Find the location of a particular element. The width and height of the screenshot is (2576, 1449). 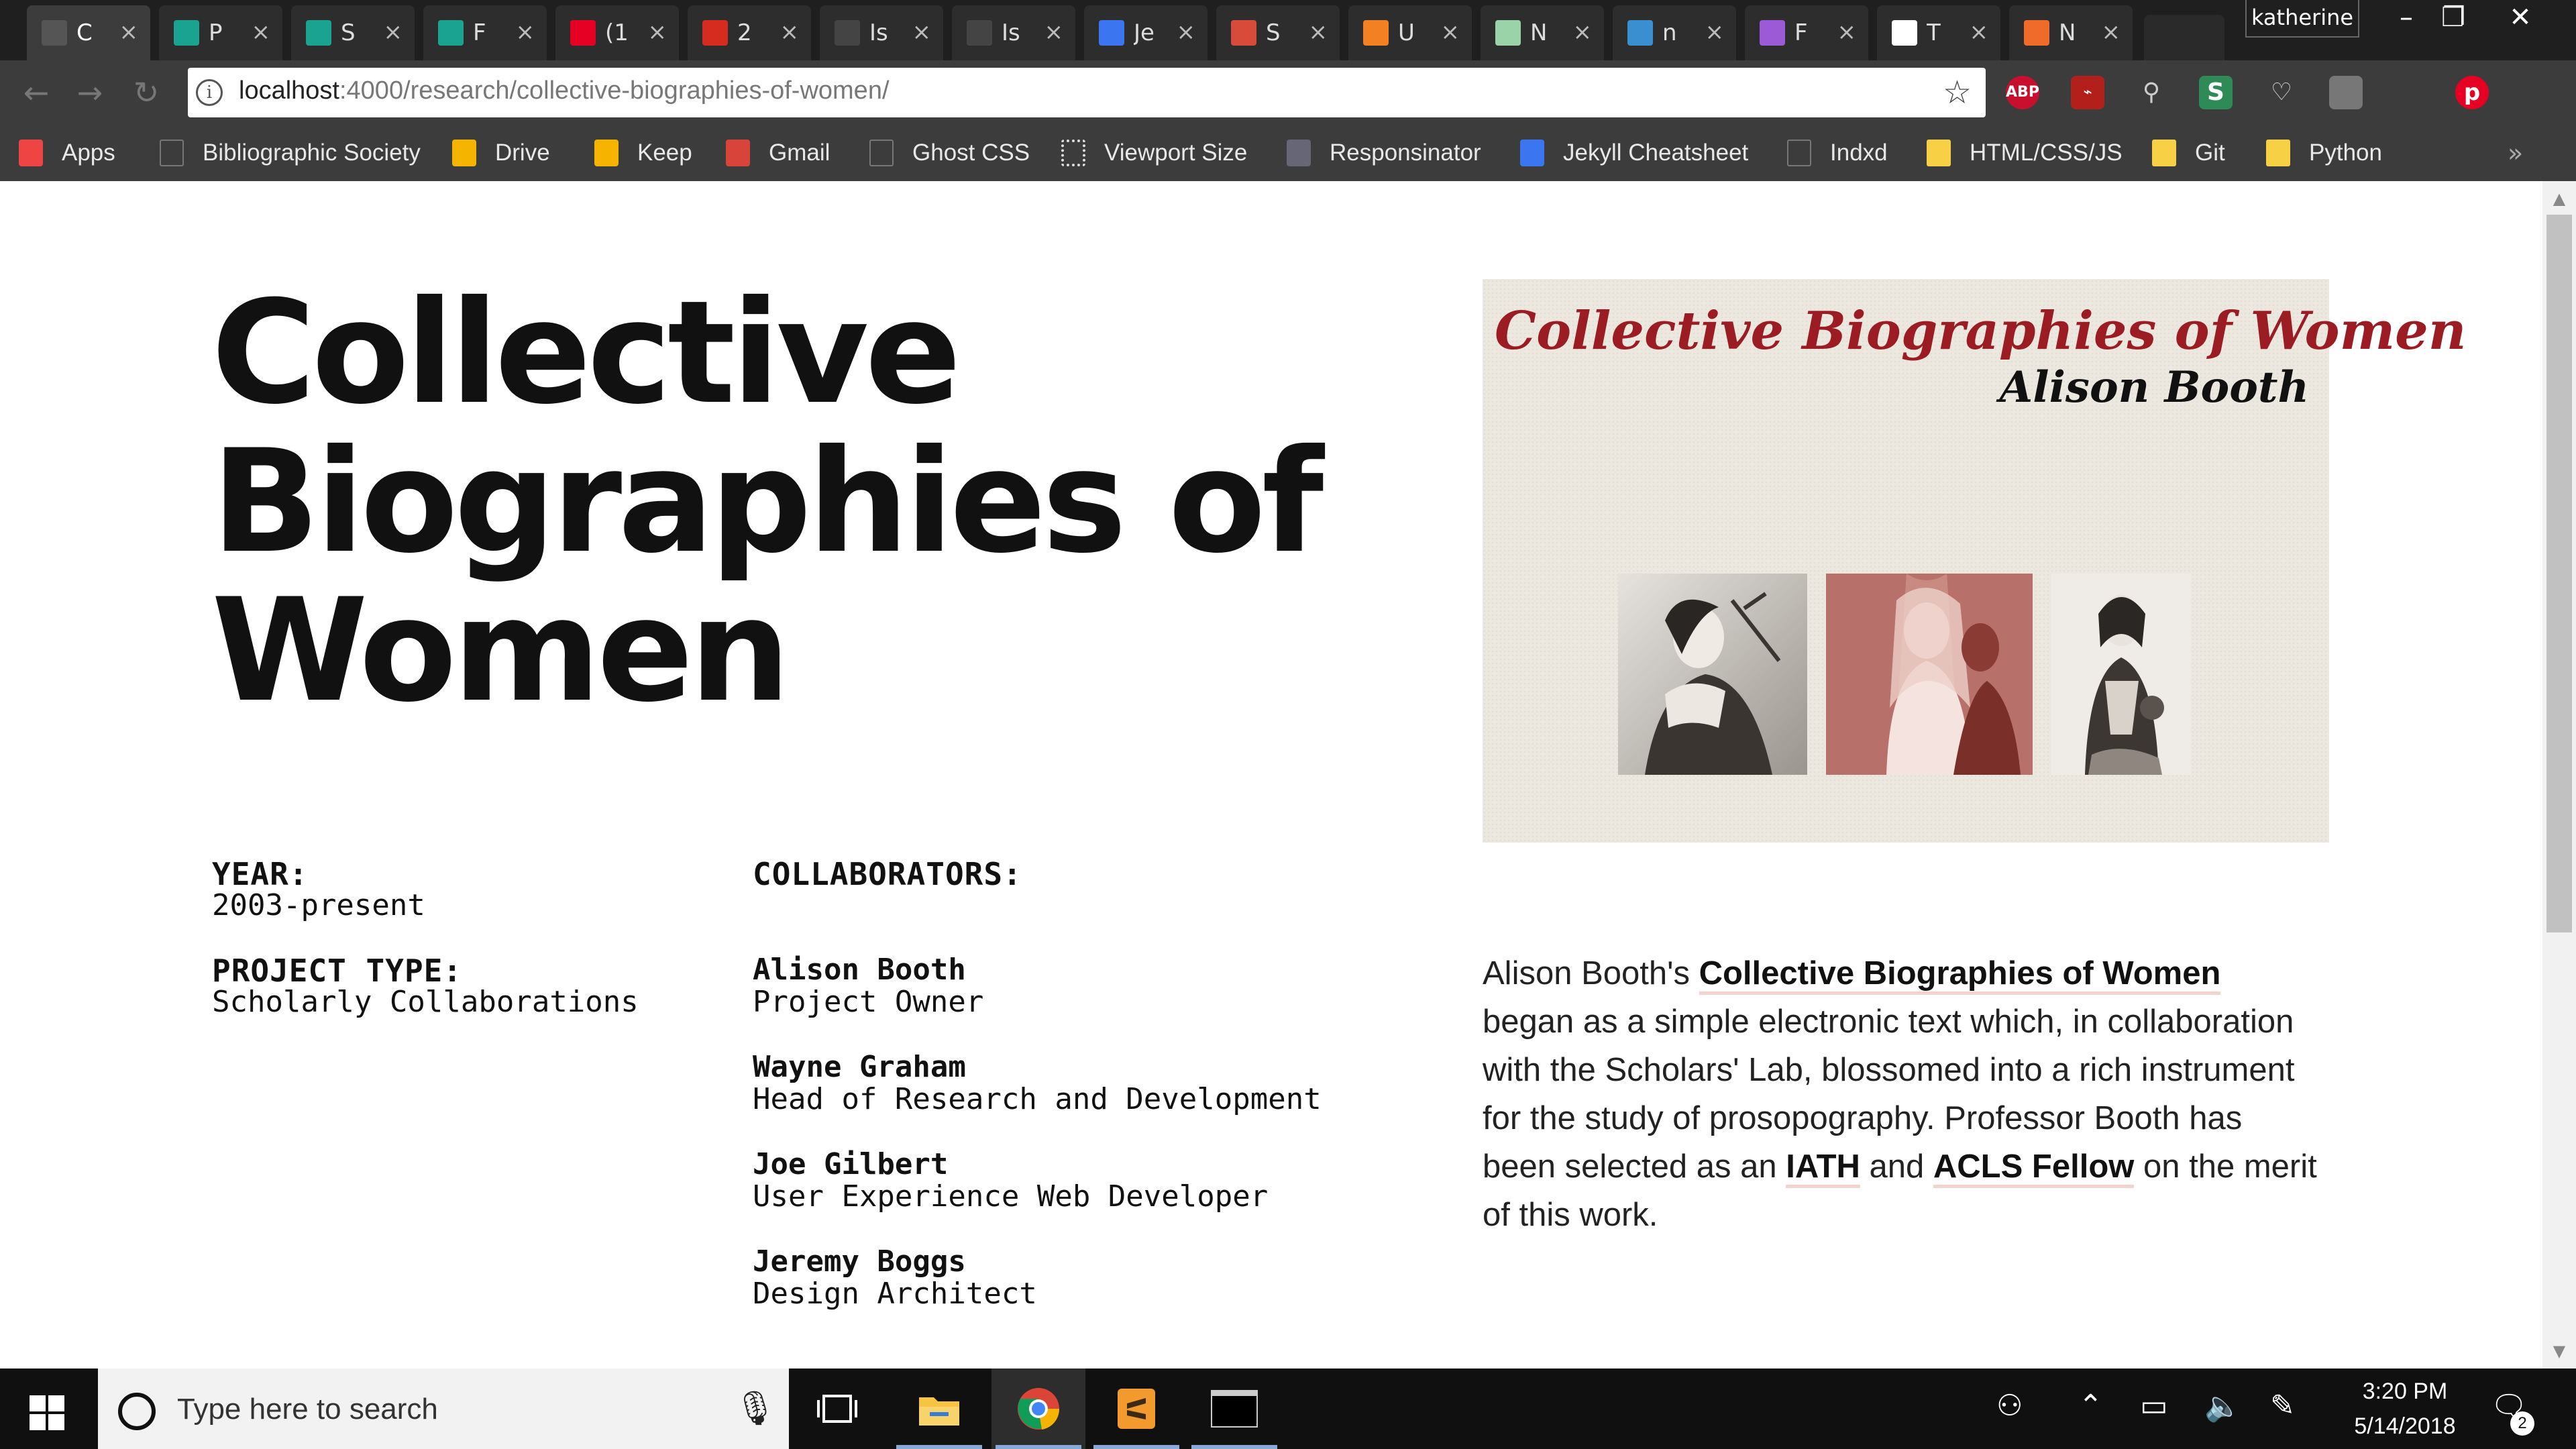

jekyll-icon is located at coordinates (1532, 153).